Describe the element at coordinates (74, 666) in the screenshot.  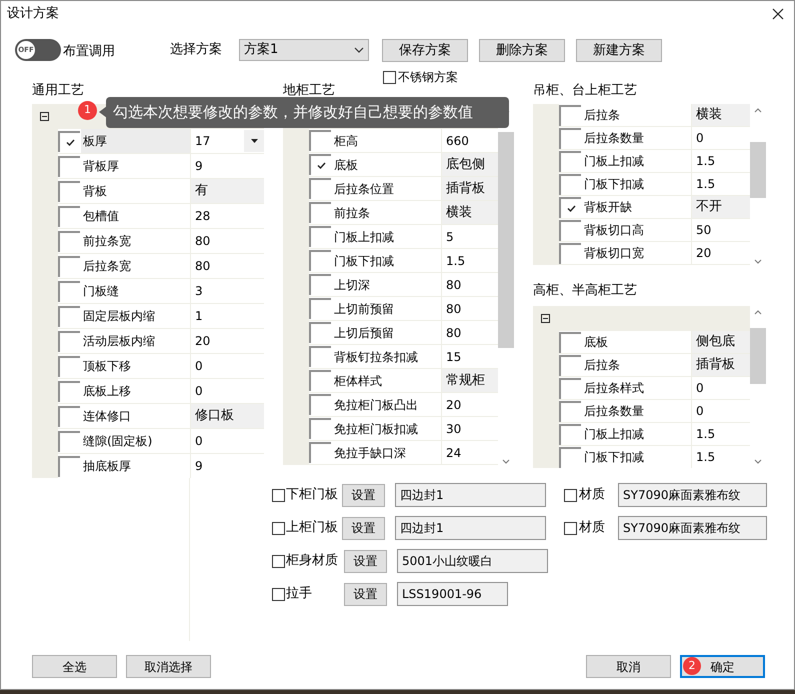
I see `footer-button: 全选` at that location.